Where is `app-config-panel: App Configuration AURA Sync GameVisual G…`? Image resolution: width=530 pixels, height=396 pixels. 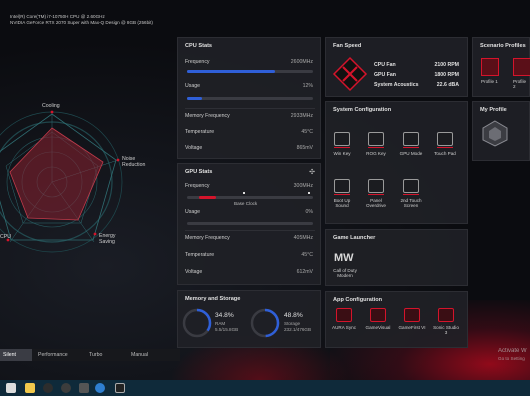
app-config-panel: App Configuration AURA Sync GameVisual G… is located at coordinates (396, 319).